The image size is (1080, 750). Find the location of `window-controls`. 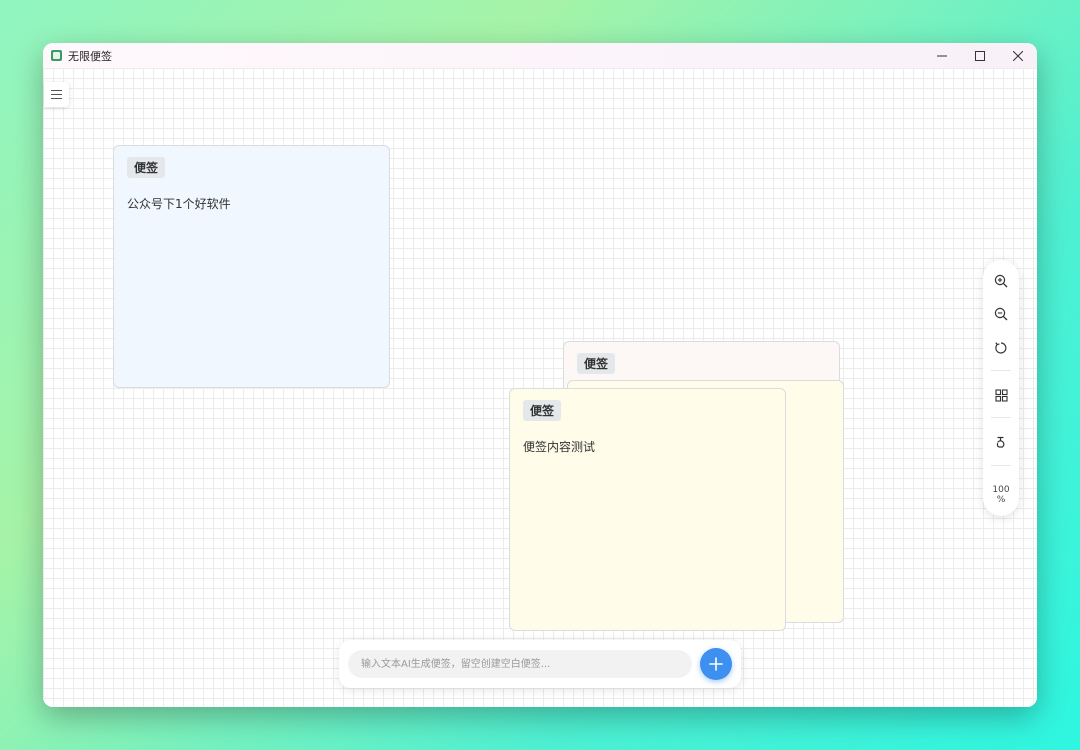

window-controls is located at coordinates (980, 55).